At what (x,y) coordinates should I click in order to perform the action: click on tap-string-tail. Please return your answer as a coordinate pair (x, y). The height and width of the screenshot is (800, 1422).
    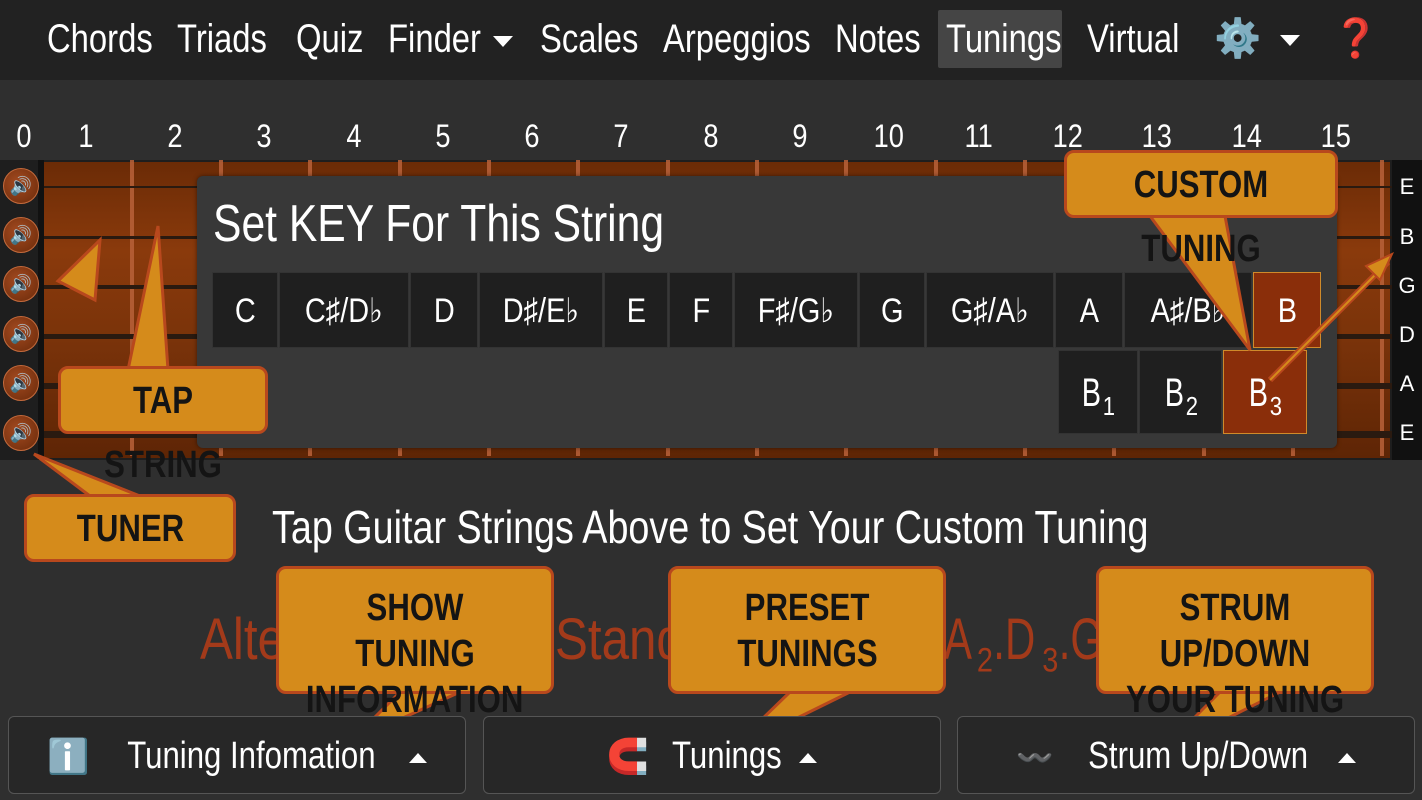
    Looking at the image, I should click on (148, 298).